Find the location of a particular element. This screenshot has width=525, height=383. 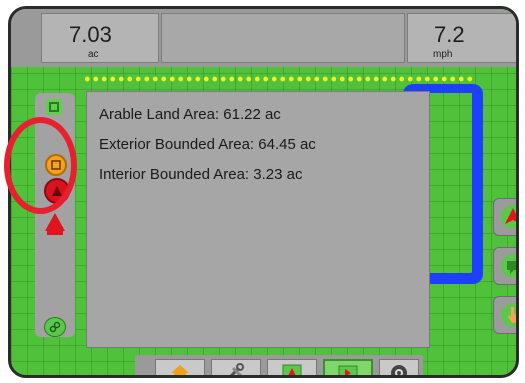

guidance-view-button is located at coordinates (292, 367).